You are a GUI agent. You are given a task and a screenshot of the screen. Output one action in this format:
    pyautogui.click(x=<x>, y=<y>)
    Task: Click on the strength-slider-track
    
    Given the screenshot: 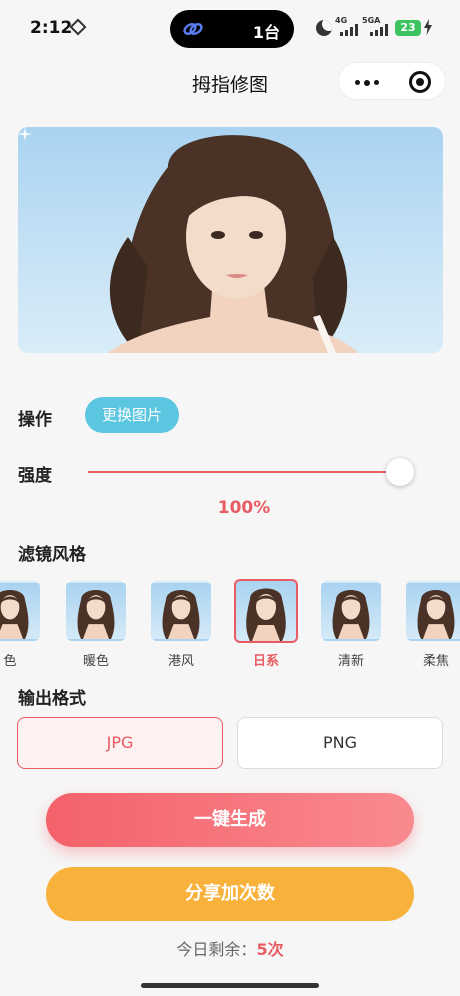 What is the action you would take?
    pyautogui.click(x=244, y=472)
    